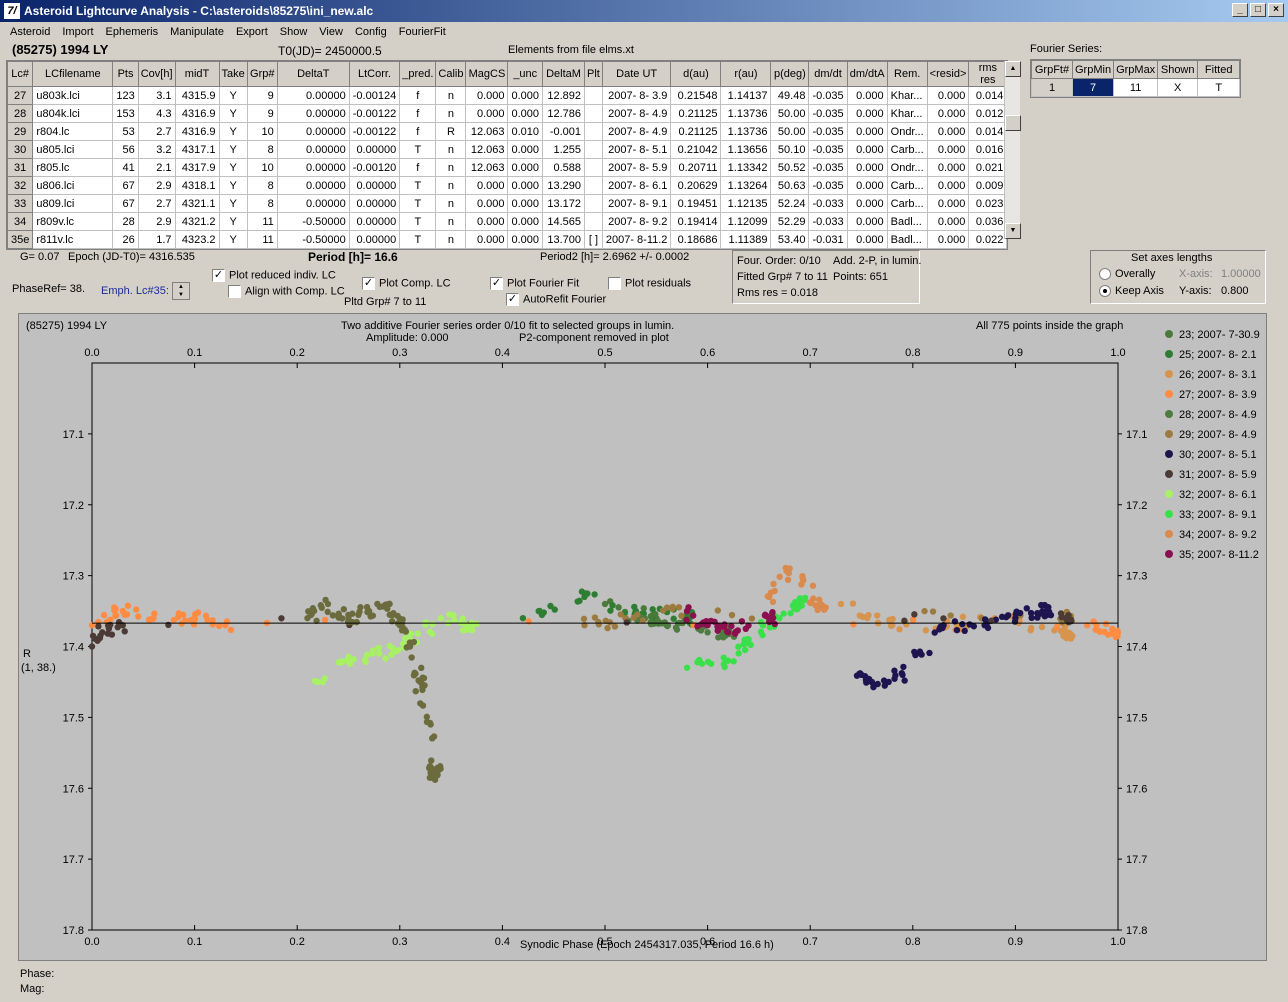  Describe the element at coordinates (313, 239) in the screenshot. I see `table-cell: -0.50000` at that location.